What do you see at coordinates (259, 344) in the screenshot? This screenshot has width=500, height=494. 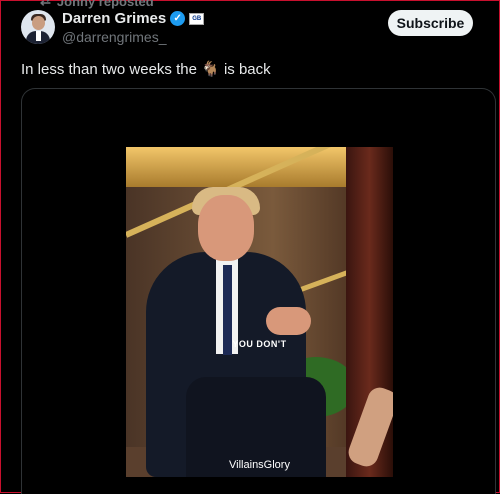 I see `video-caption: YOU DON'T` at bounding box center [259, 344].